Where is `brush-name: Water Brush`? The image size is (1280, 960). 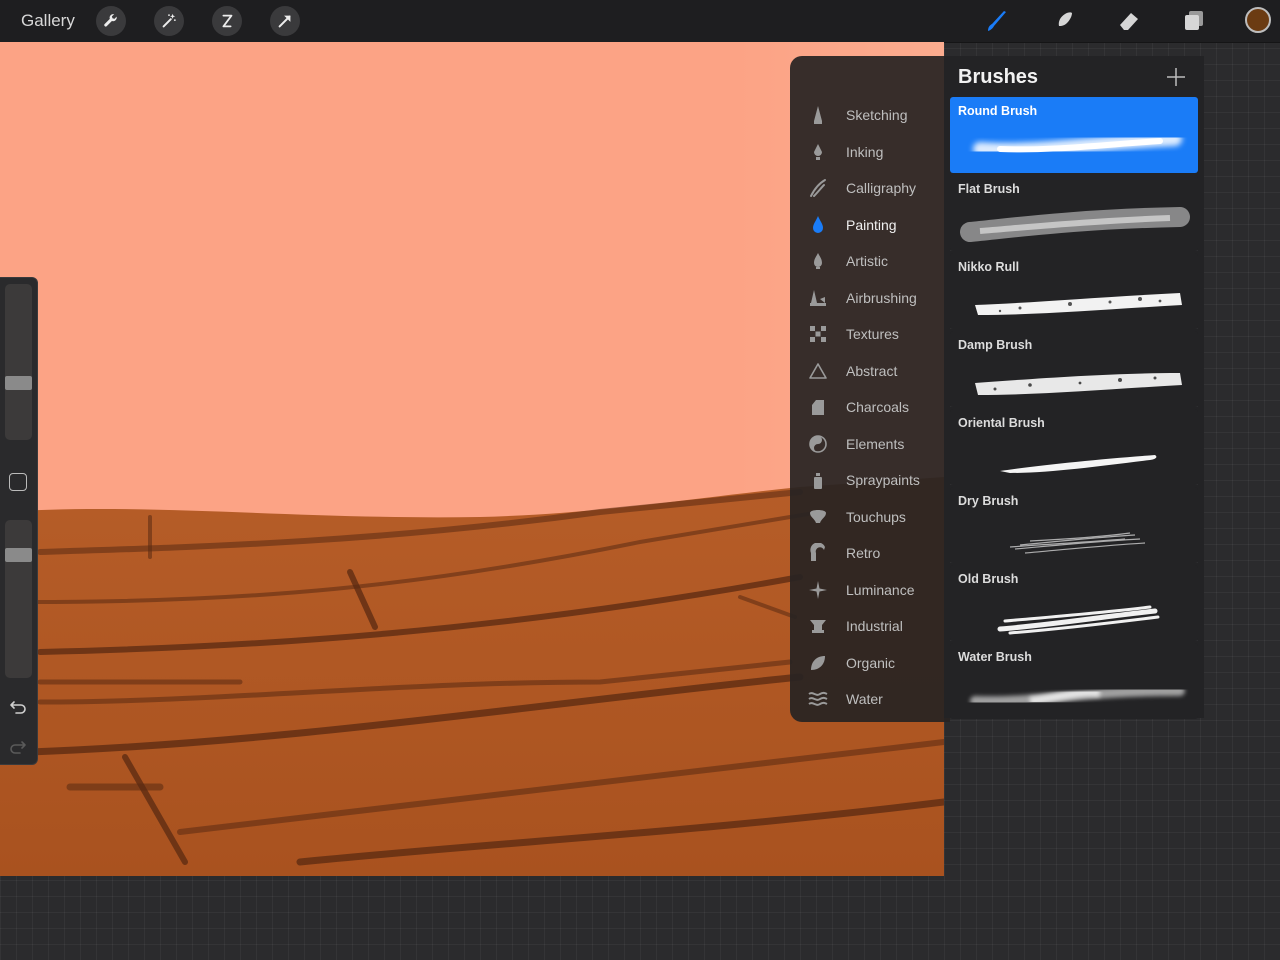 brush-name: Water Brush is located at coordinates (995, 657).